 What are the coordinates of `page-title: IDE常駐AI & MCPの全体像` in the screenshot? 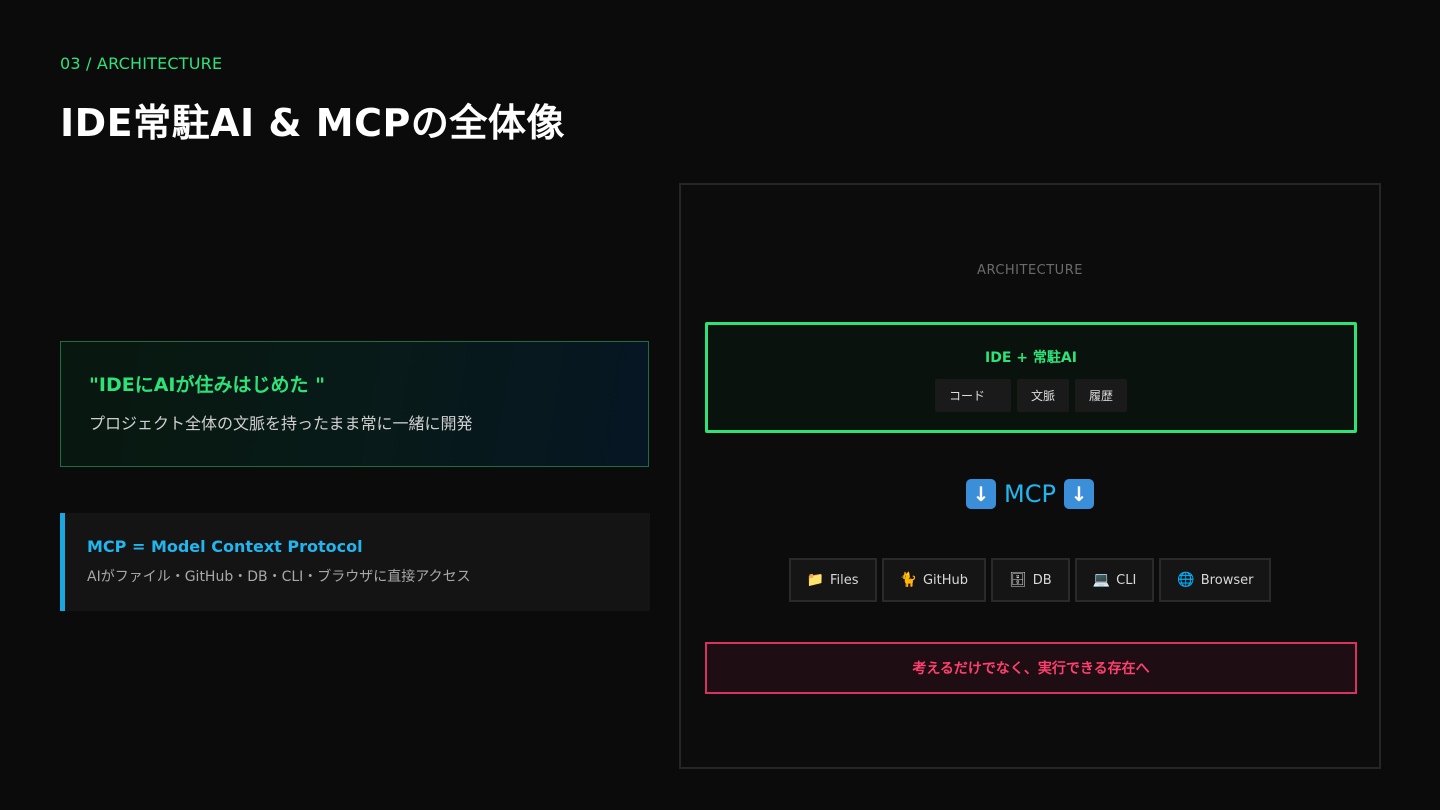 It's located at (312, 123).